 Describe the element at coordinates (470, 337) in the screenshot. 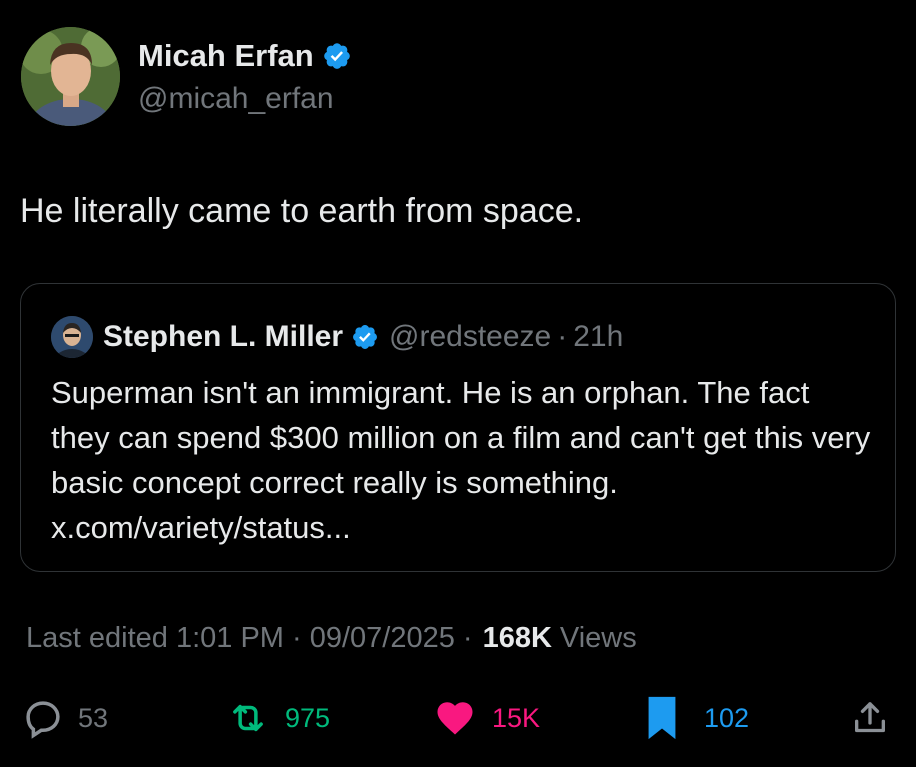

I see `quoted-author-handle: @redsteeze` at that location.